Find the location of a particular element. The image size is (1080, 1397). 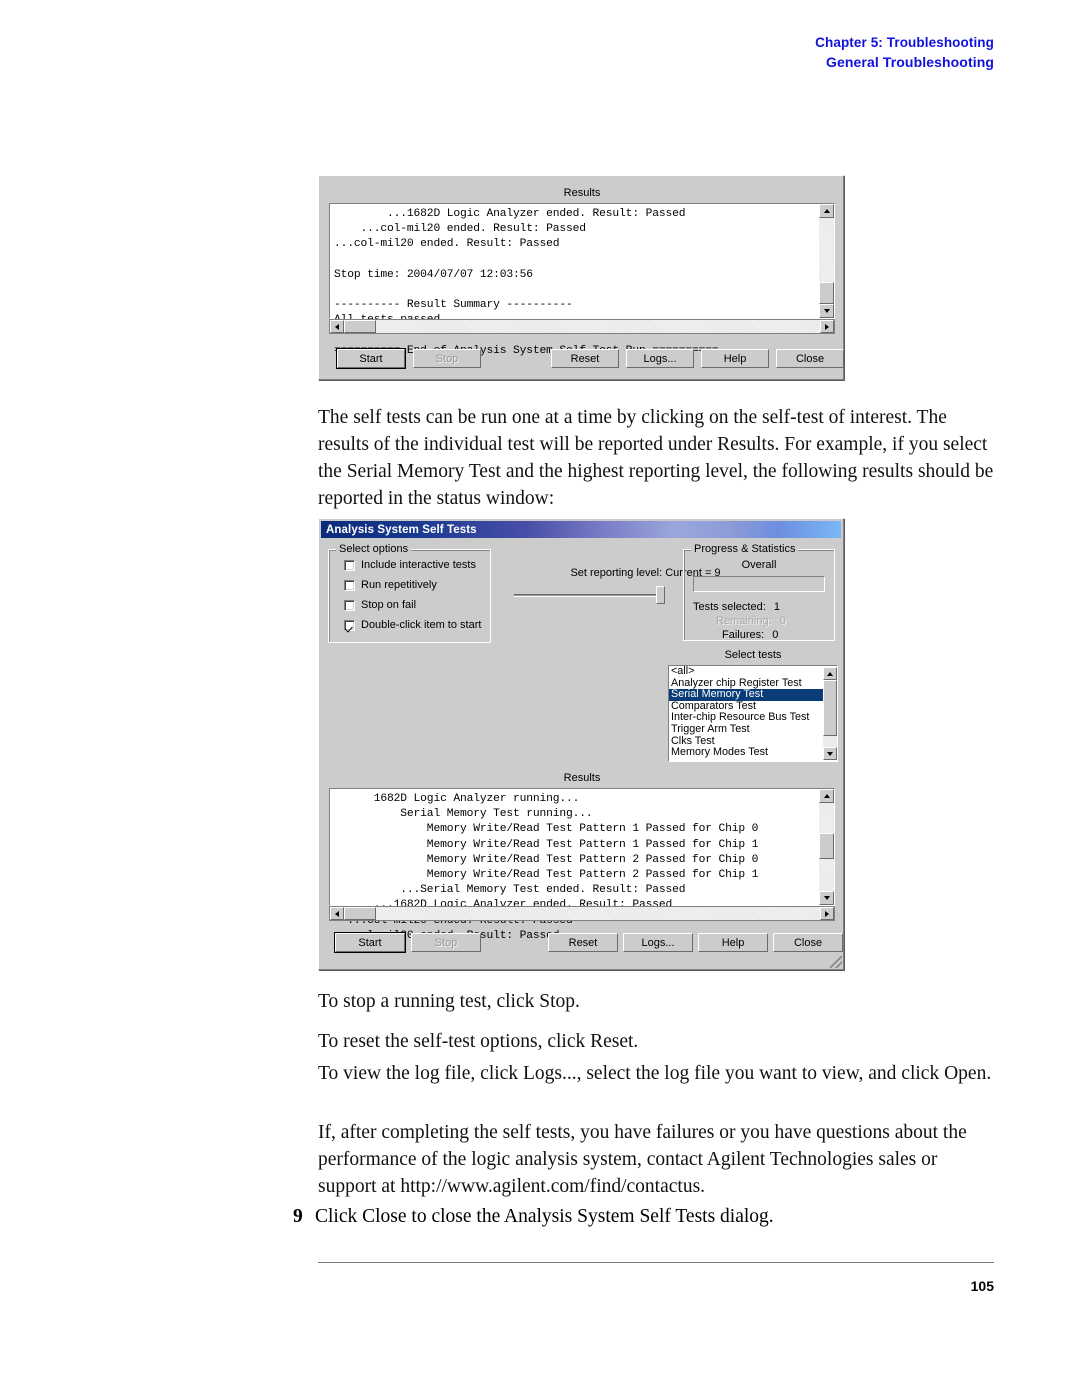

results-hscroll-thumb-top is located at coordinates (360, 326).